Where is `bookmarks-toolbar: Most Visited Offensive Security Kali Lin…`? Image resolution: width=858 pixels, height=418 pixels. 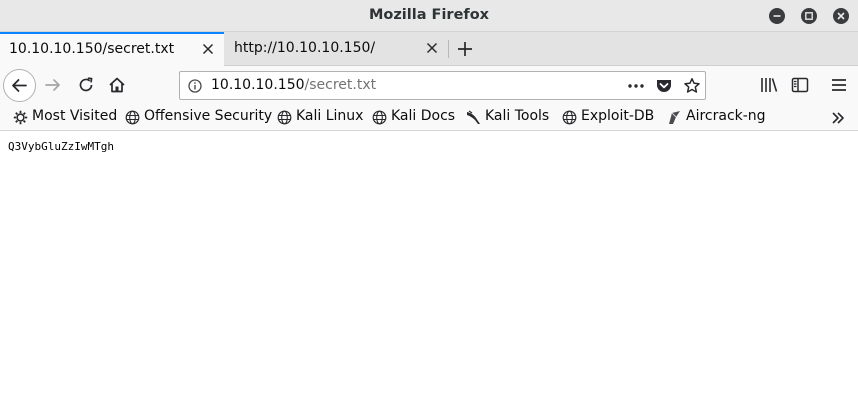 bookmarks-toolbar: Most Visited Offensive Security Kali Lin… is located at coordinates (429, 117).